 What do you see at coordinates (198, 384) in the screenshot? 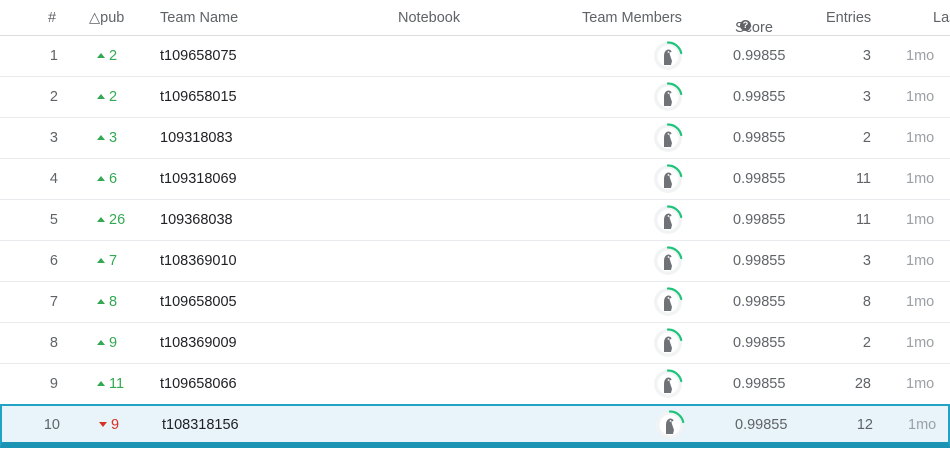
I see `team-name-link: t109658066` at bounding box center [198, 384].